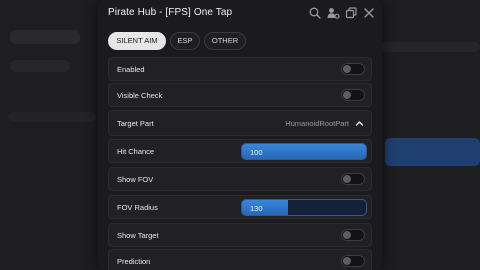 This screenshot has width=480, height=270. What do you see at coordinates (256, 152) in the screenshot?
I see `hit-chance-value: 100` at bounding box center [256, 152].